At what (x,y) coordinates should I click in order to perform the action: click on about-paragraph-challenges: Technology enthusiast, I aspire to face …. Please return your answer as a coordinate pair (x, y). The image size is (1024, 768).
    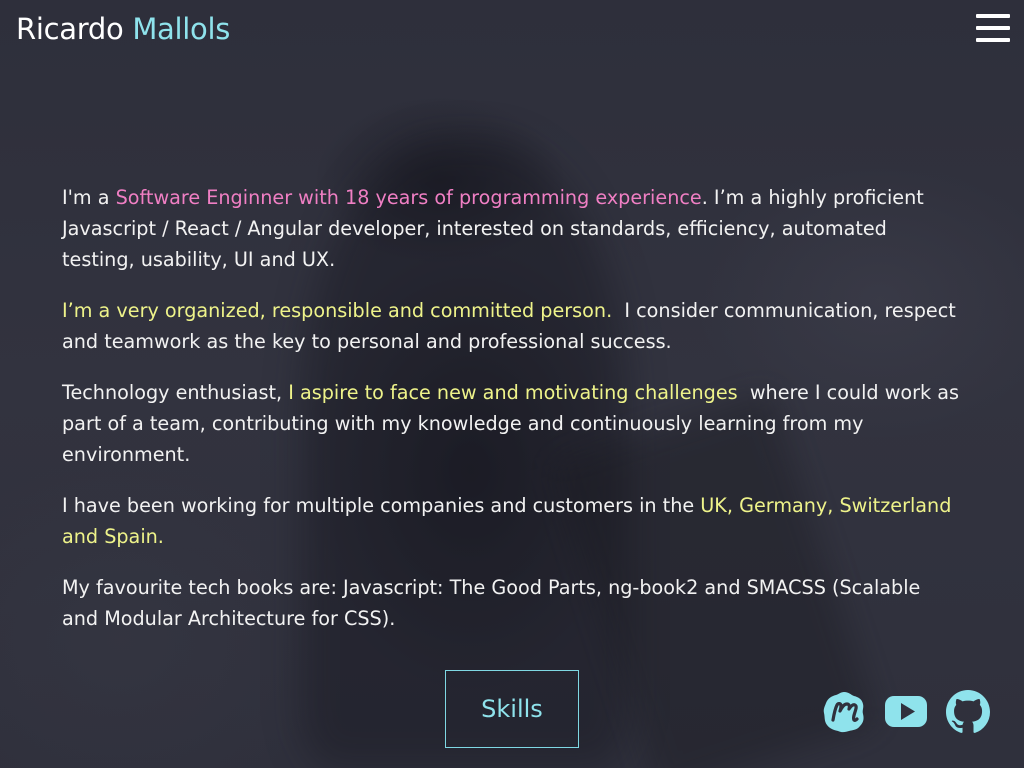
    Looking at the image, I should click on (512, 423).